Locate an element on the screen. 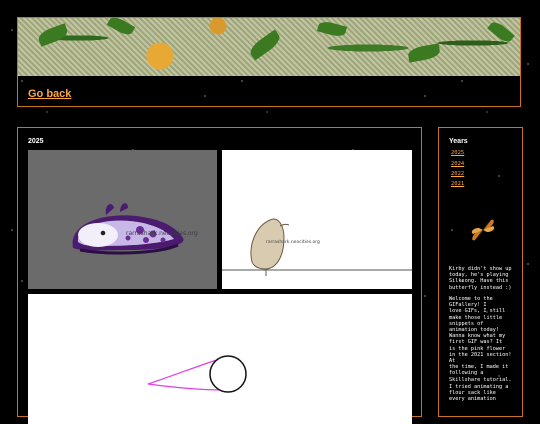 The width and height of the screenshot is (540, 424). gif-bird: rarrashark.neocities.org is located at coordinates (317, 219).